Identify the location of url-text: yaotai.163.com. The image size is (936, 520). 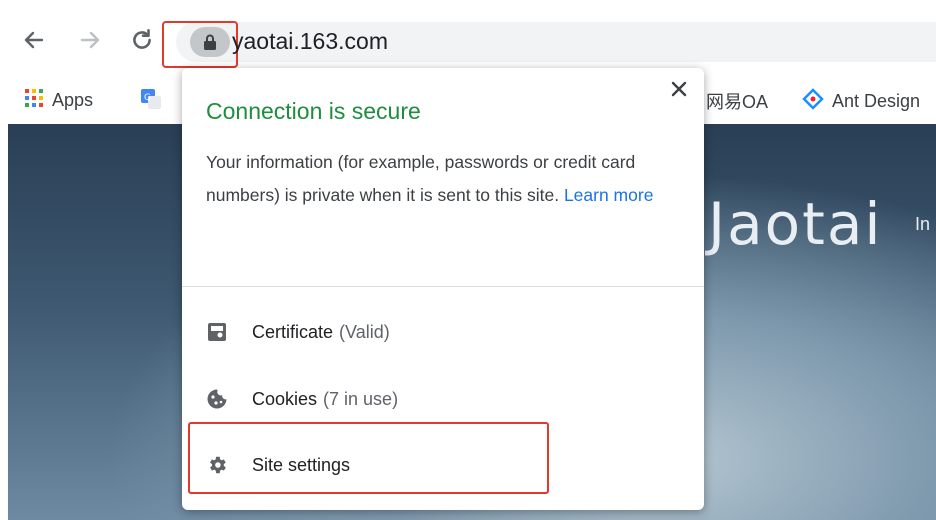
(310, 41).